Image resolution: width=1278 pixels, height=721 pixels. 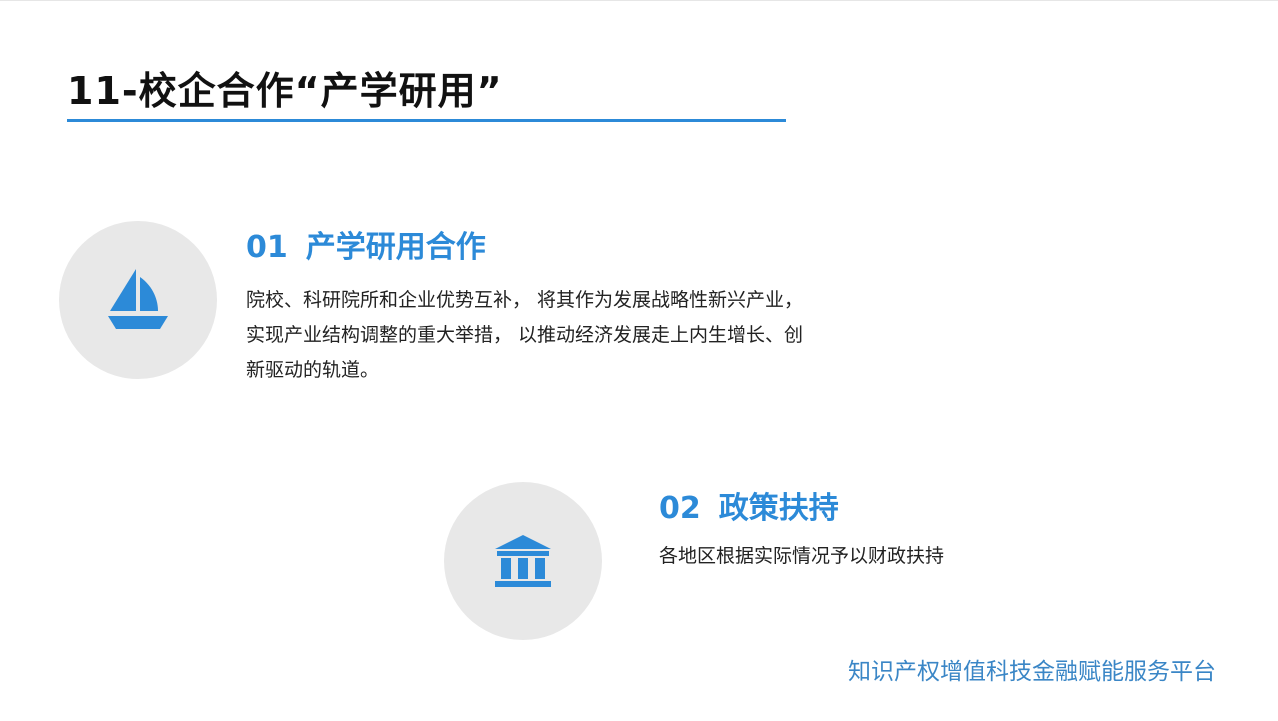 What do you see at coordinates (285, 91) in the screenshot?
I see `page-title: 11-校企合作“产学研用”` at bounding box center [285, 91].